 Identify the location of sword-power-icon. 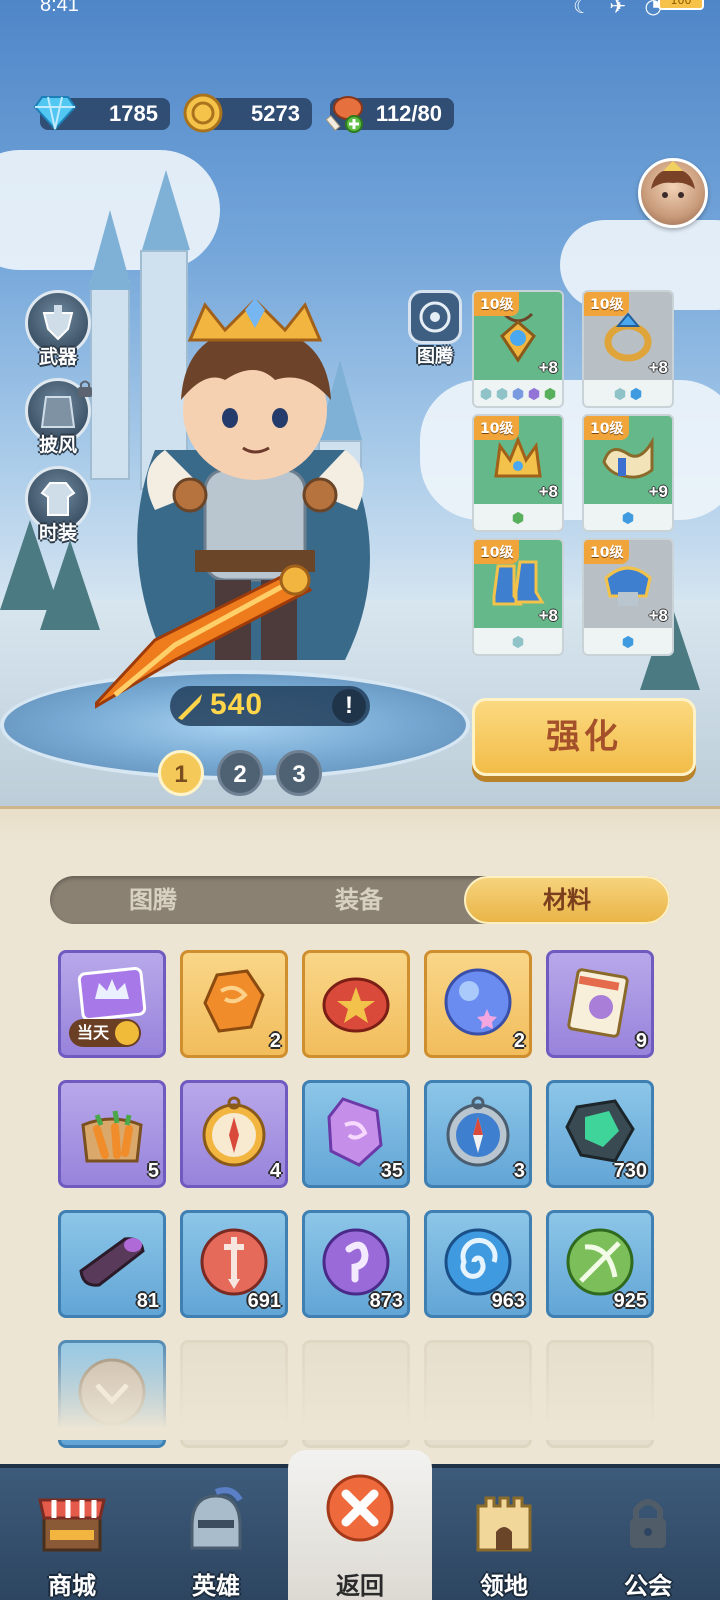
(190, 707).